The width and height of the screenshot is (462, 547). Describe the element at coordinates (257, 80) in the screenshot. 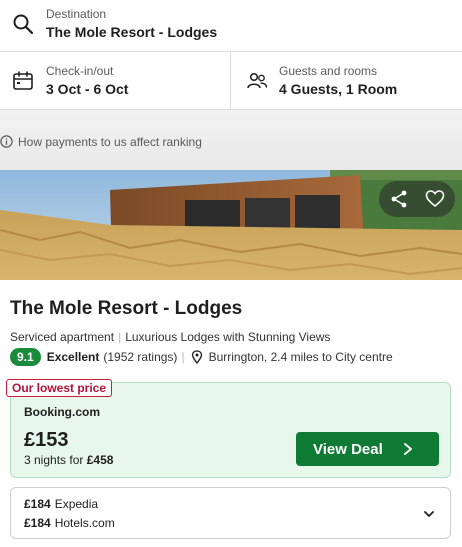

I see `people-icon` at that location.